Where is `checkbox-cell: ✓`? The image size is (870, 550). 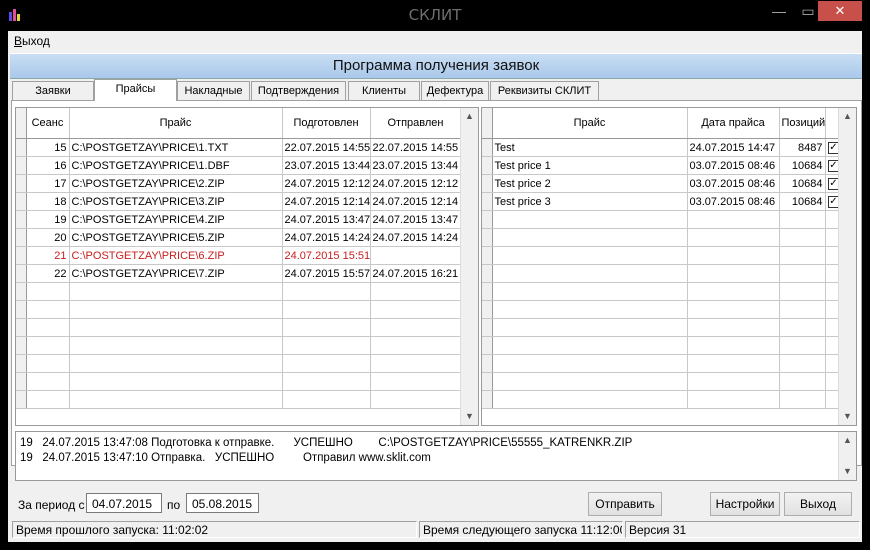
checkbox-cell: ✓ is located at coordinates (832, 183).